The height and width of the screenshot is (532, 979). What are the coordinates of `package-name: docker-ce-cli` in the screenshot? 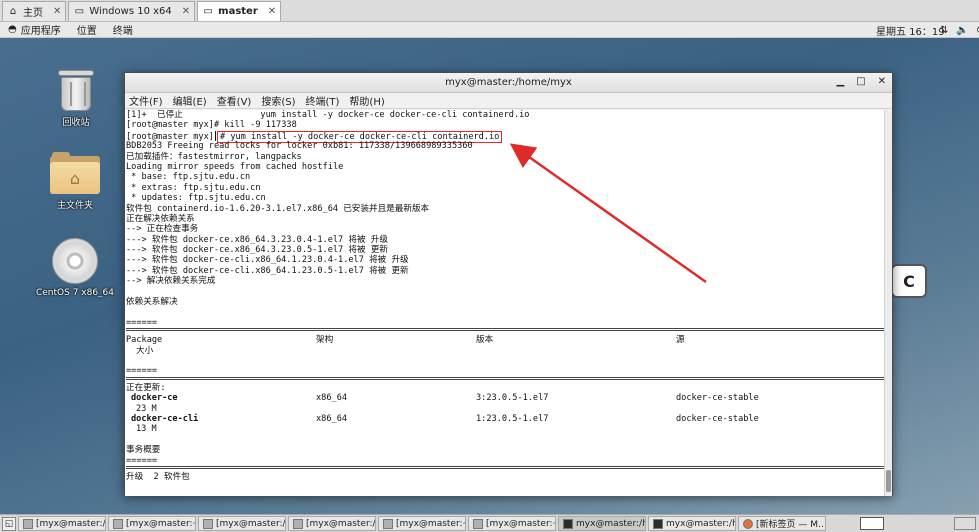 It's located at (165, 418).